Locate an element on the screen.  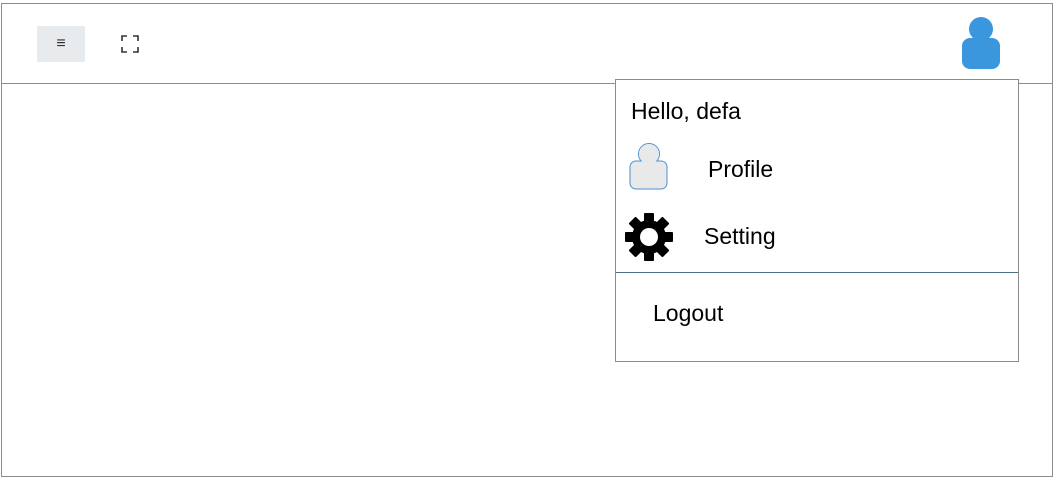
user-avatar-button is located at coordinates (980, 44).